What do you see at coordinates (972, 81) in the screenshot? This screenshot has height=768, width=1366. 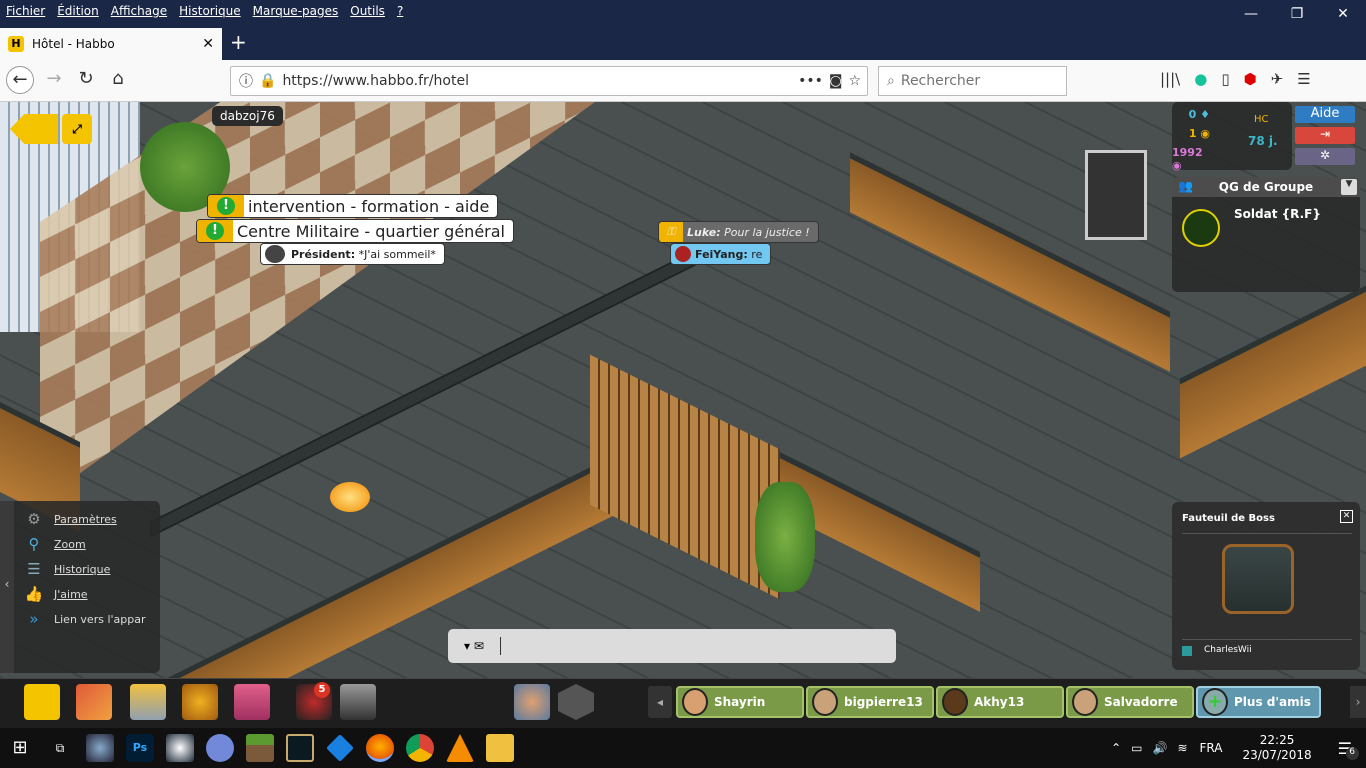 I see `search-bar: ⌕ Rechercher` at bounding box center [972, 81].